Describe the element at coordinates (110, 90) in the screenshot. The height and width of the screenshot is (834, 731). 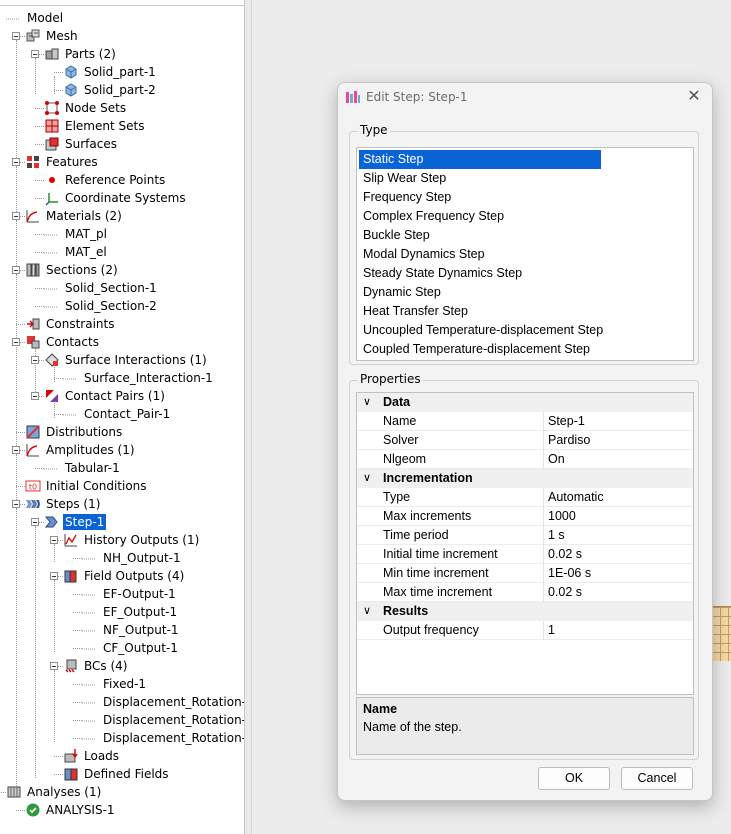
I see `tree-node: Solid_part-2` at that location.